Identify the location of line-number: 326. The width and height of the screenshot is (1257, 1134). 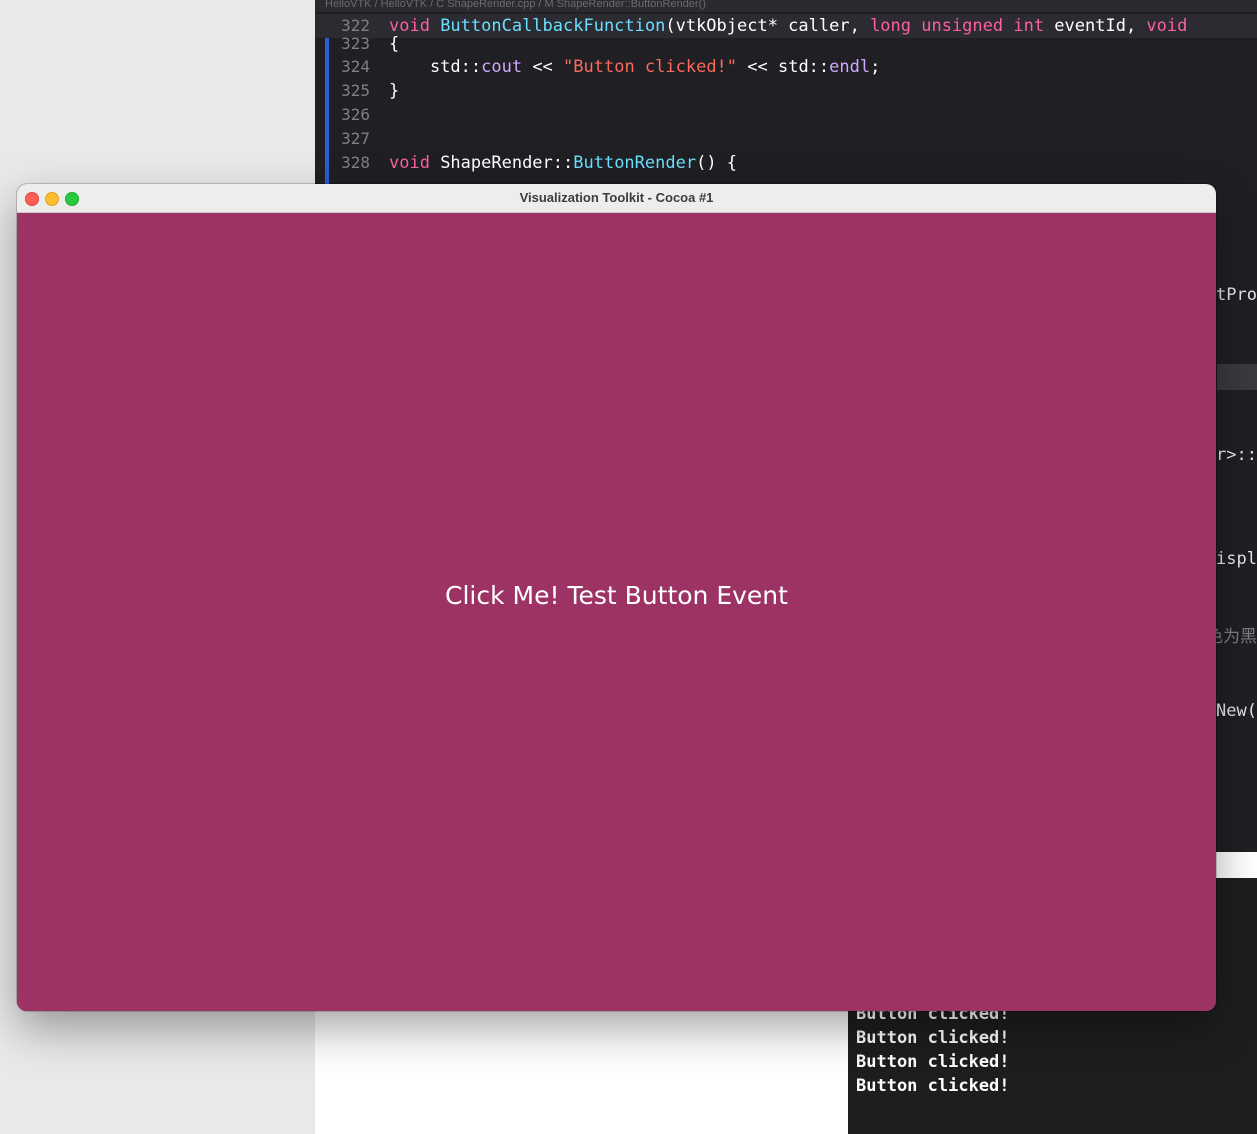
(355, 114).